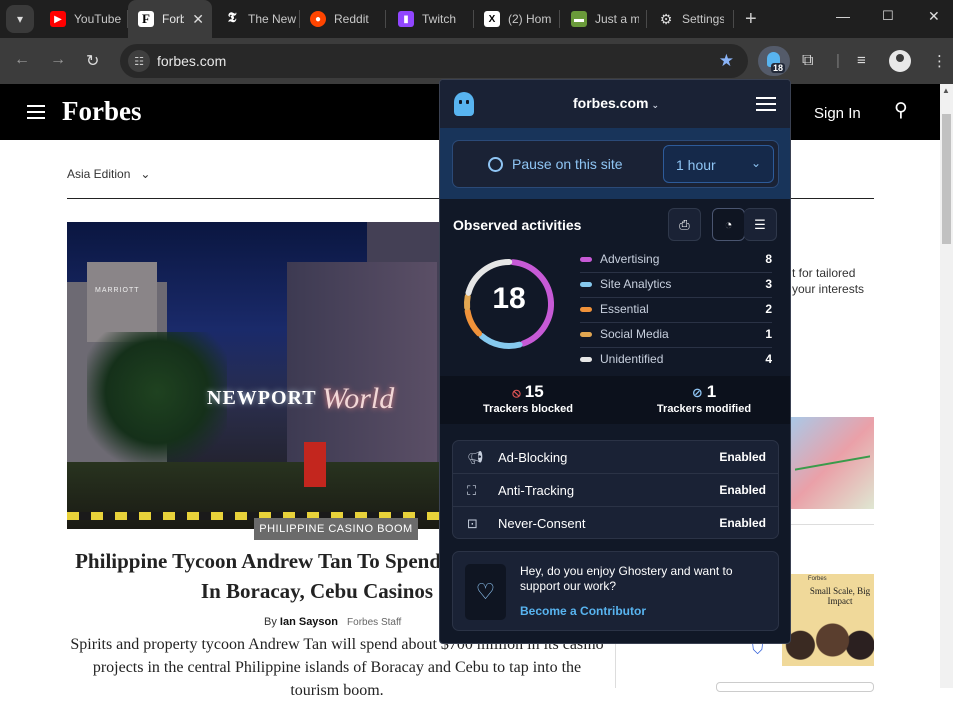 The image size is (953, 702). Describe the element at coordinates (567, 164) in the screenshot. I see `pause-button: Pause on this site` at that location.